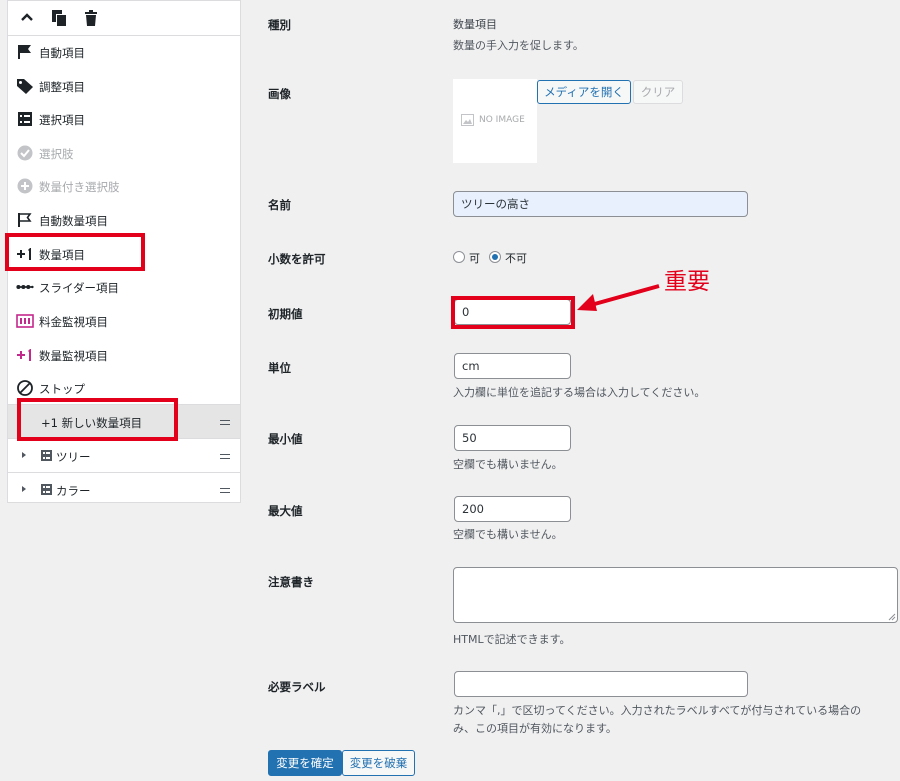  I want to click on tag-icon, so click(25, 86).